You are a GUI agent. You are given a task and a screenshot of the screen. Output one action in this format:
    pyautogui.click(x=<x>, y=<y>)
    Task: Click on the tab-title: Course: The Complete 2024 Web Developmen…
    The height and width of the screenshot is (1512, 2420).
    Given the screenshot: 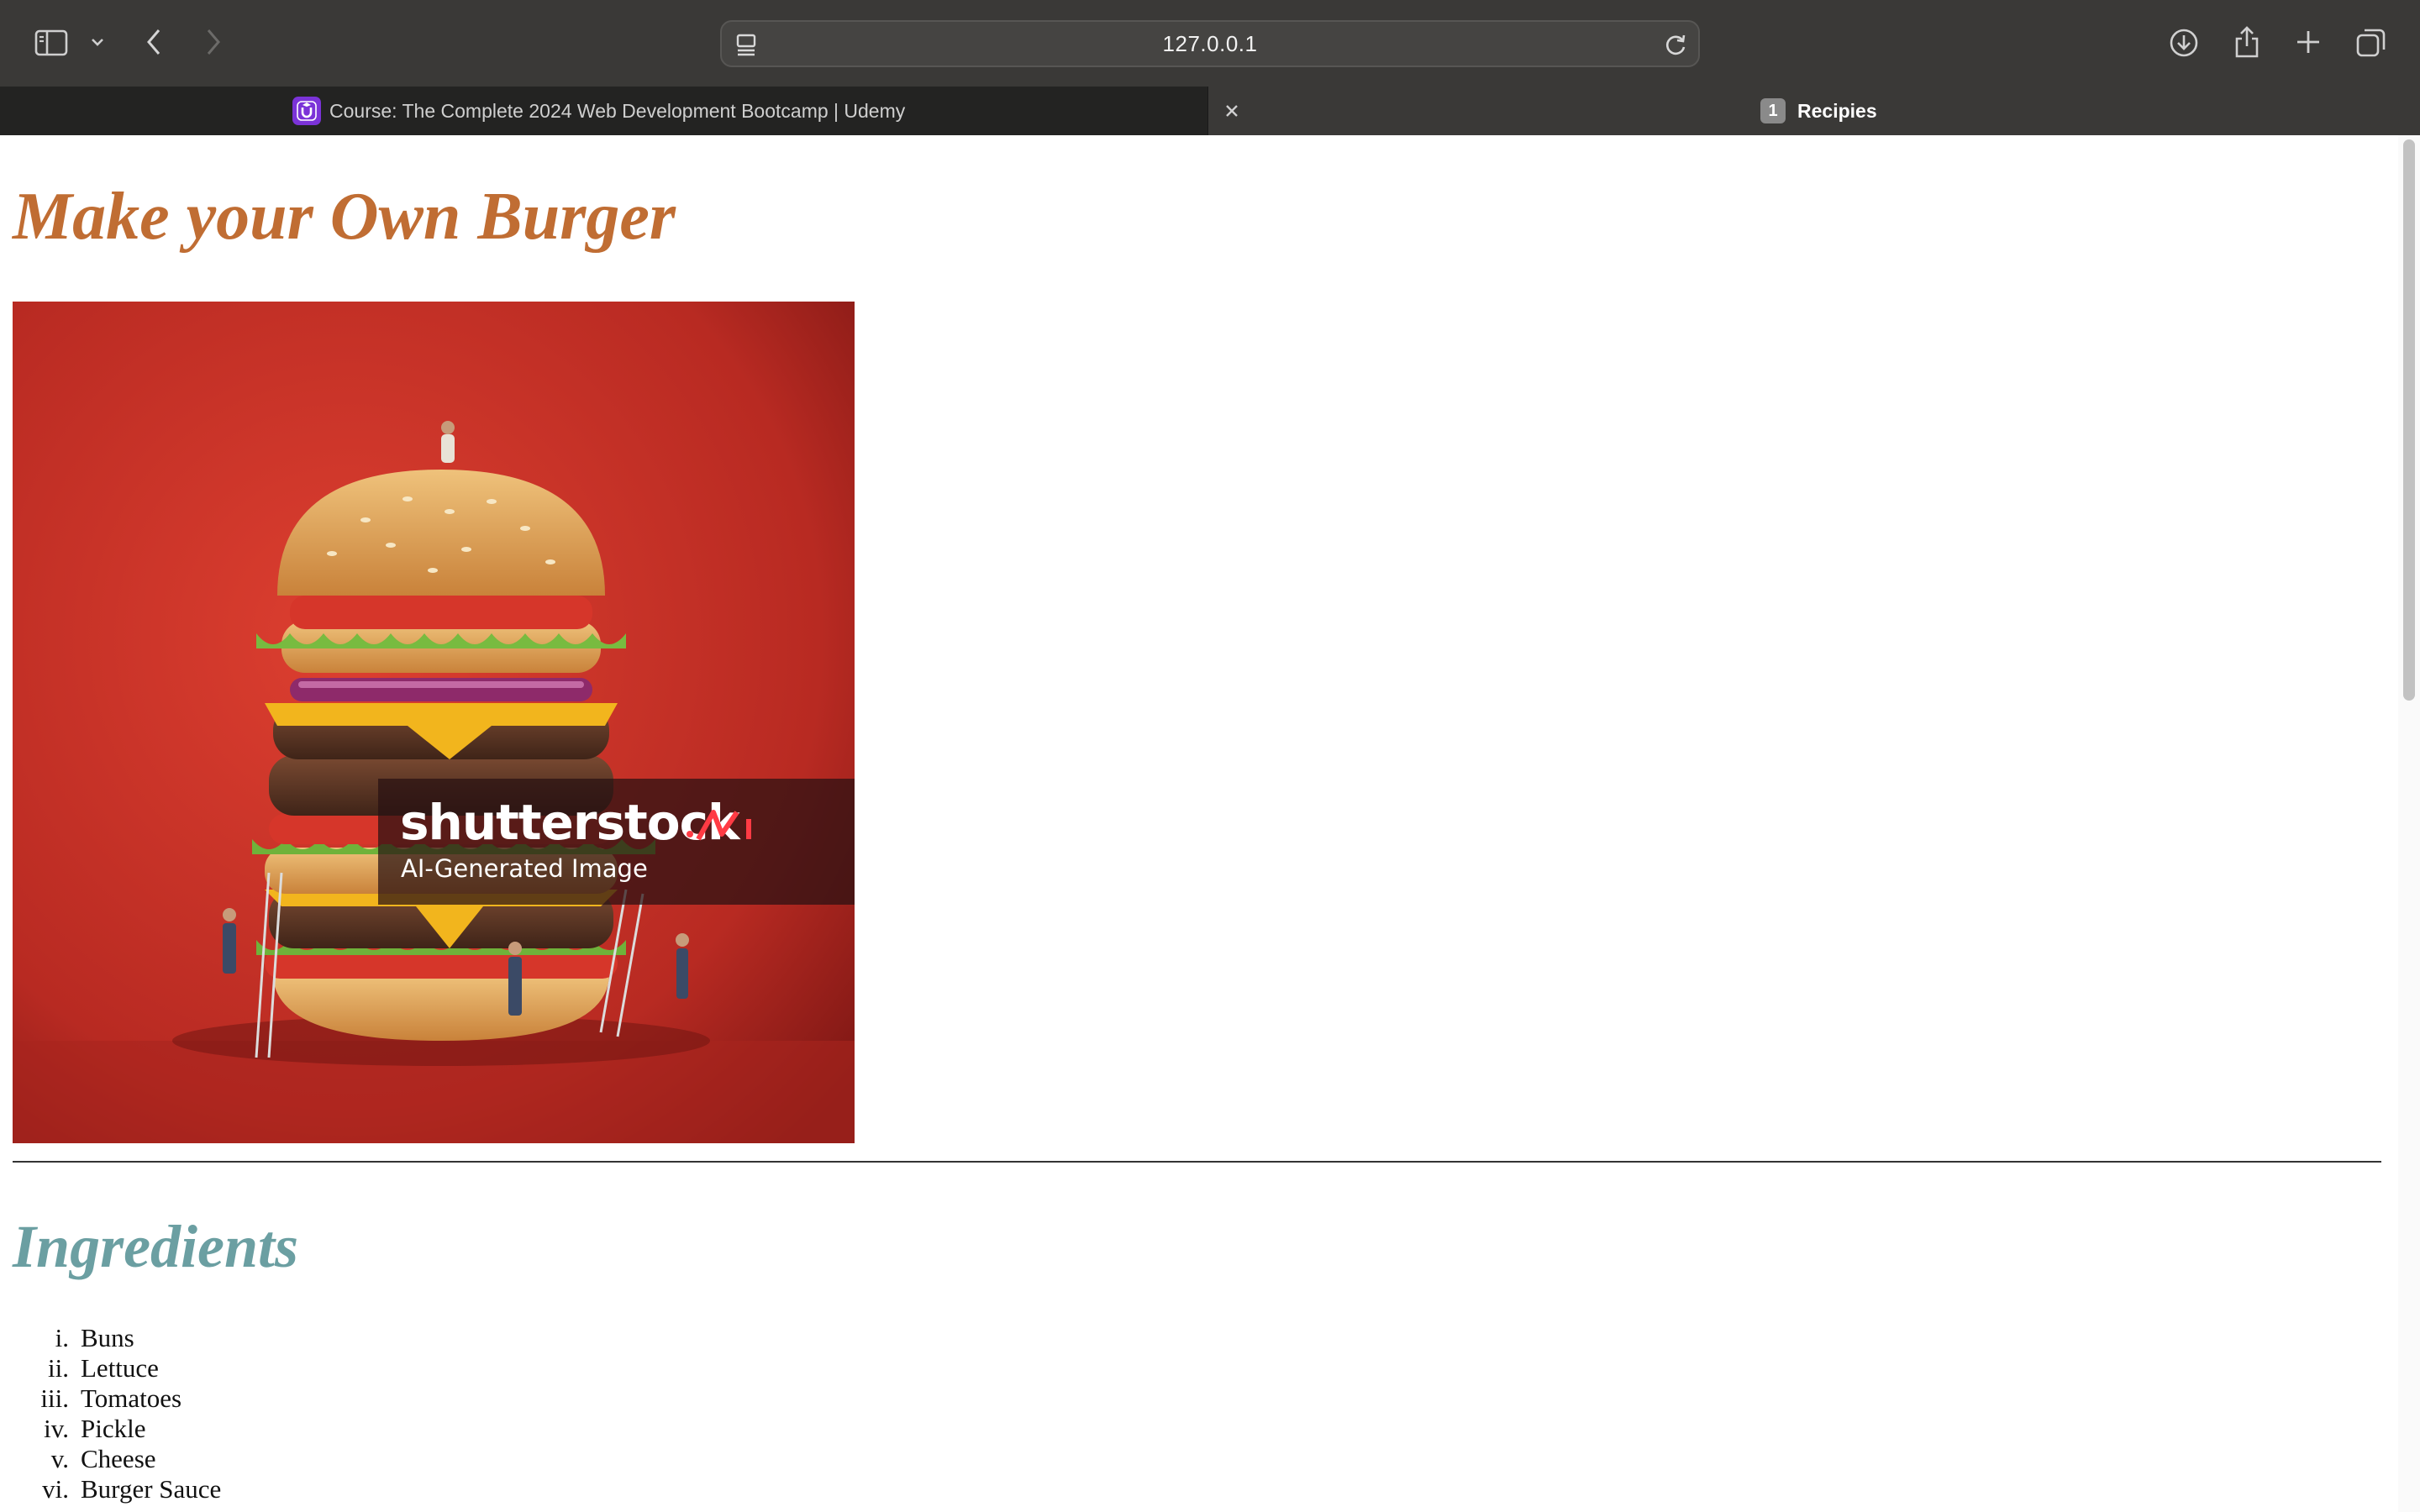 What is the action you would take?
    pyautogui.click(x=617, y=110)
    